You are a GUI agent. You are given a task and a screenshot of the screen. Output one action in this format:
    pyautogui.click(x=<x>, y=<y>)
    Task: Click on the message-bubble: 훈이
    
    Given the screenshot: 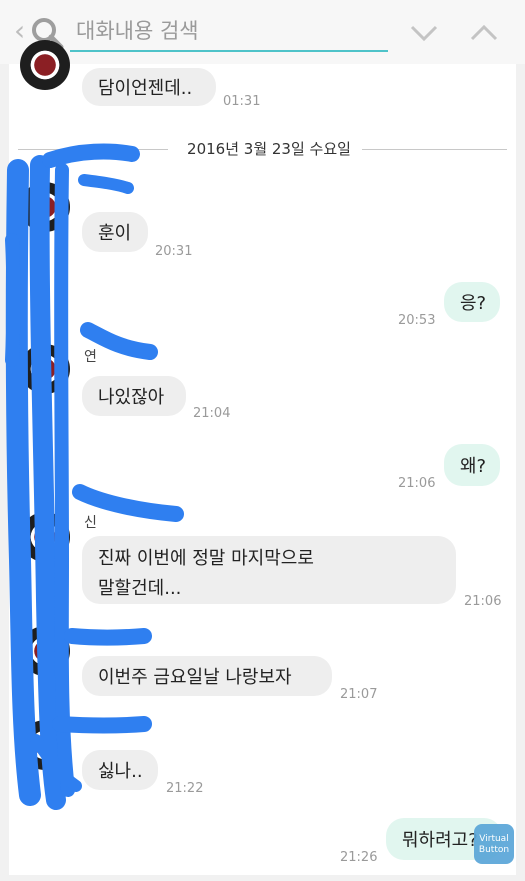 What is the action you would take?
    pyautogui.click(x=115, y=232)
    